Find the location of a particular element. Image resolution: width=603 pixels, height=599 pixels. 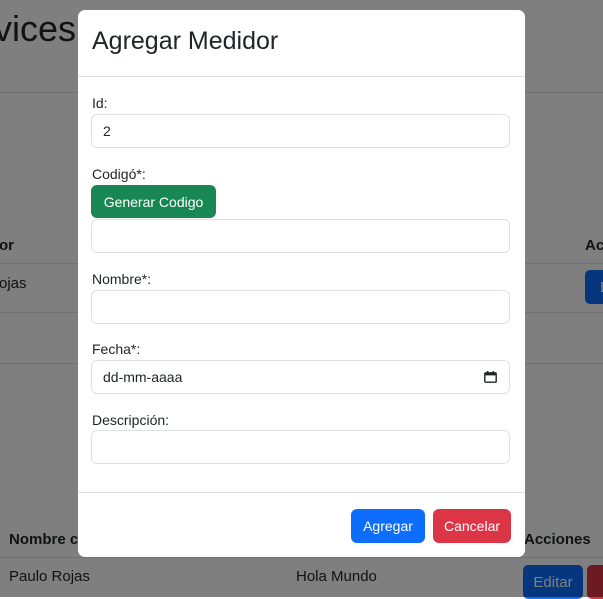

modal-title: Agregar Medidor is located at coordinates (185, 41).